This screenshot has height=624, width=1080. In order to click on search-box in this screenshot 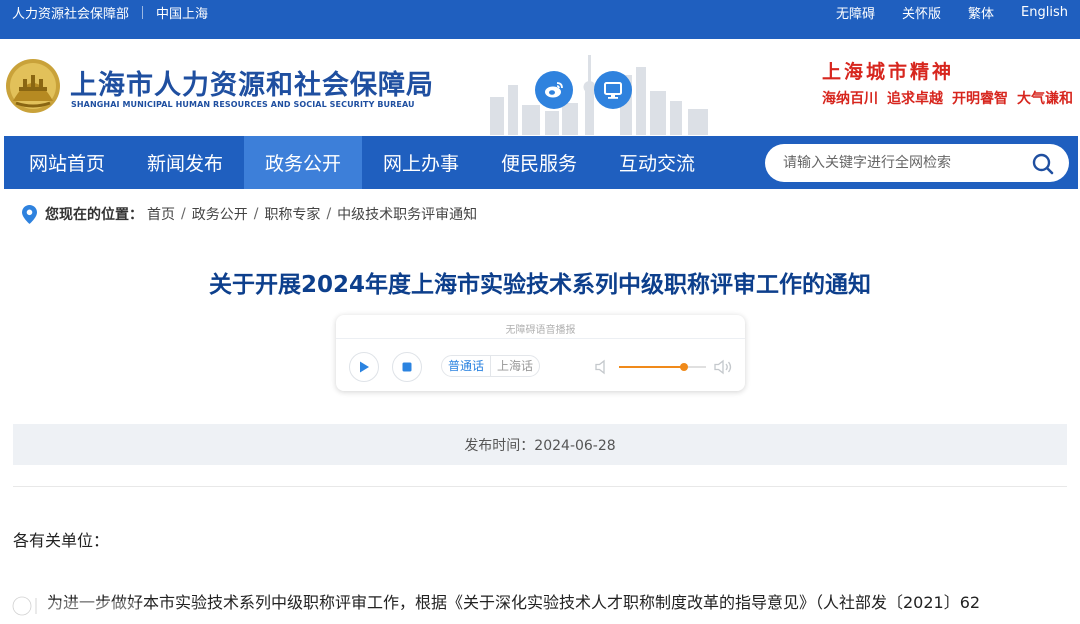, I will do `click(917, 163)`.